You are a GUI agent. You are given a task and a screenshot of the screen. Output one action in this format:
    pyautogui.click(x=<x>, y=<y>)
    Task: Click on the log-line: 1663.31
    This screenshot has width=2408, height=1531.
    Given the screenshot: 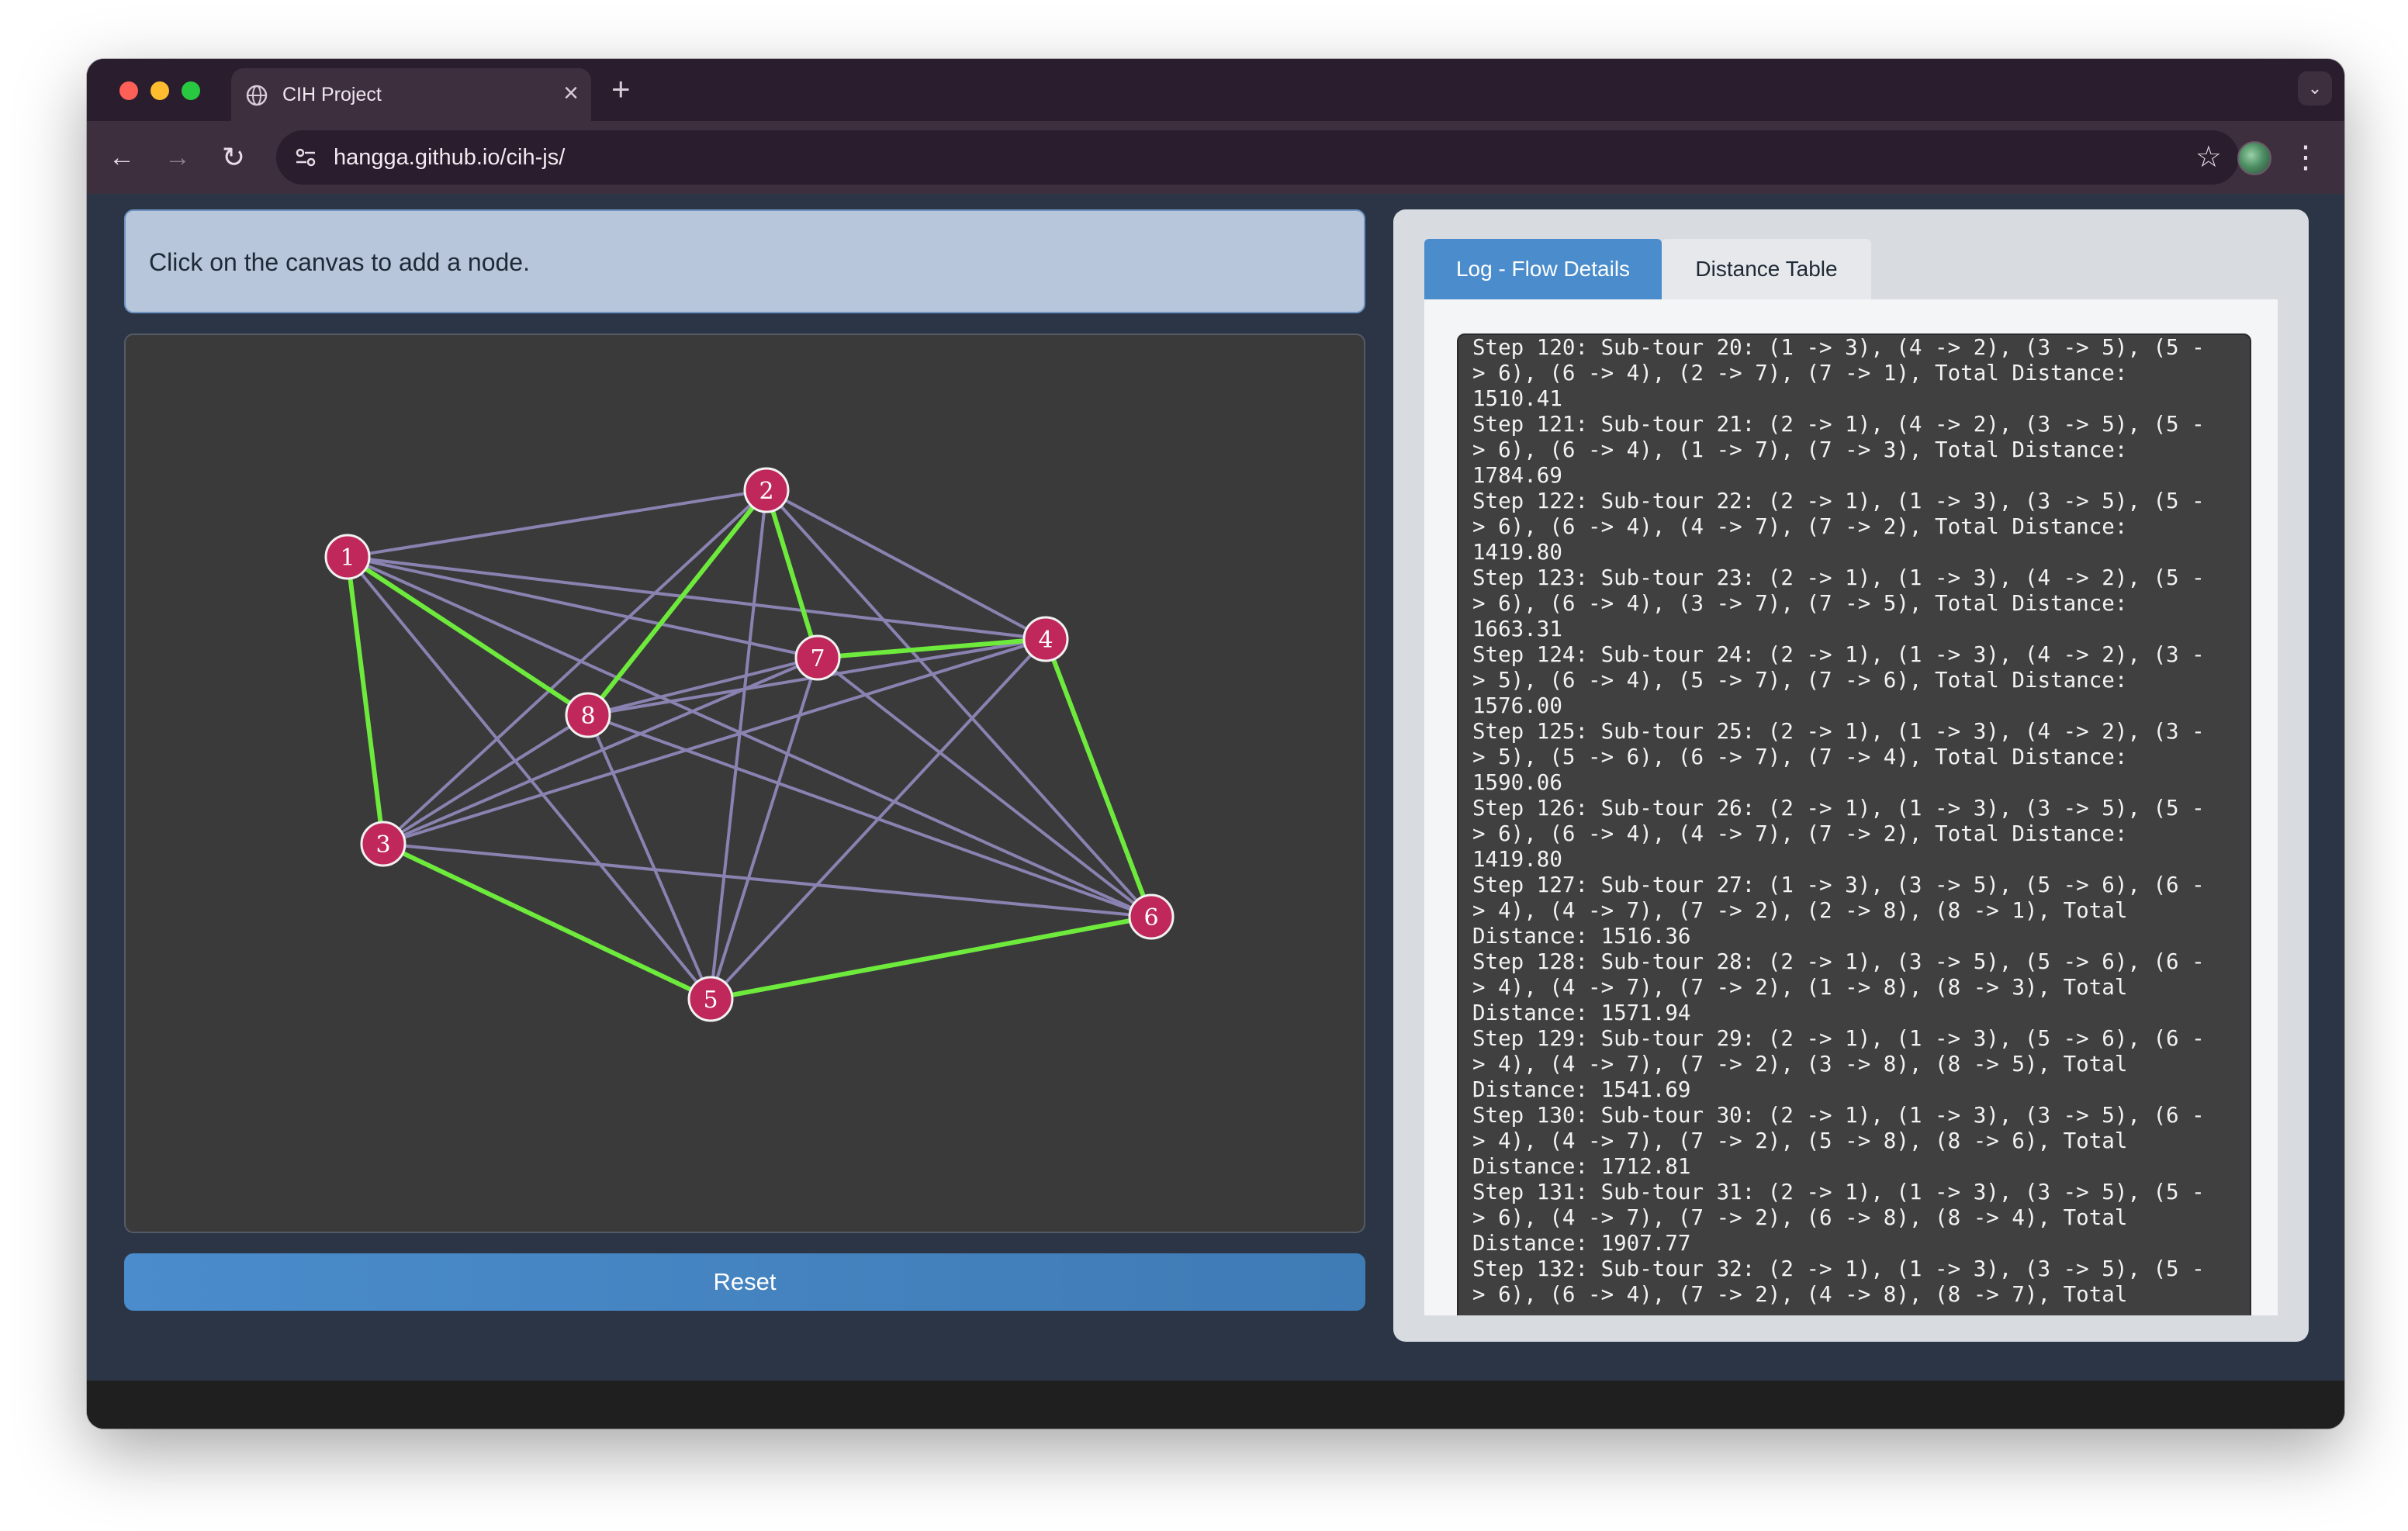 What is the action you would take?
    pyautogui.click(x=1517, y=629)
    